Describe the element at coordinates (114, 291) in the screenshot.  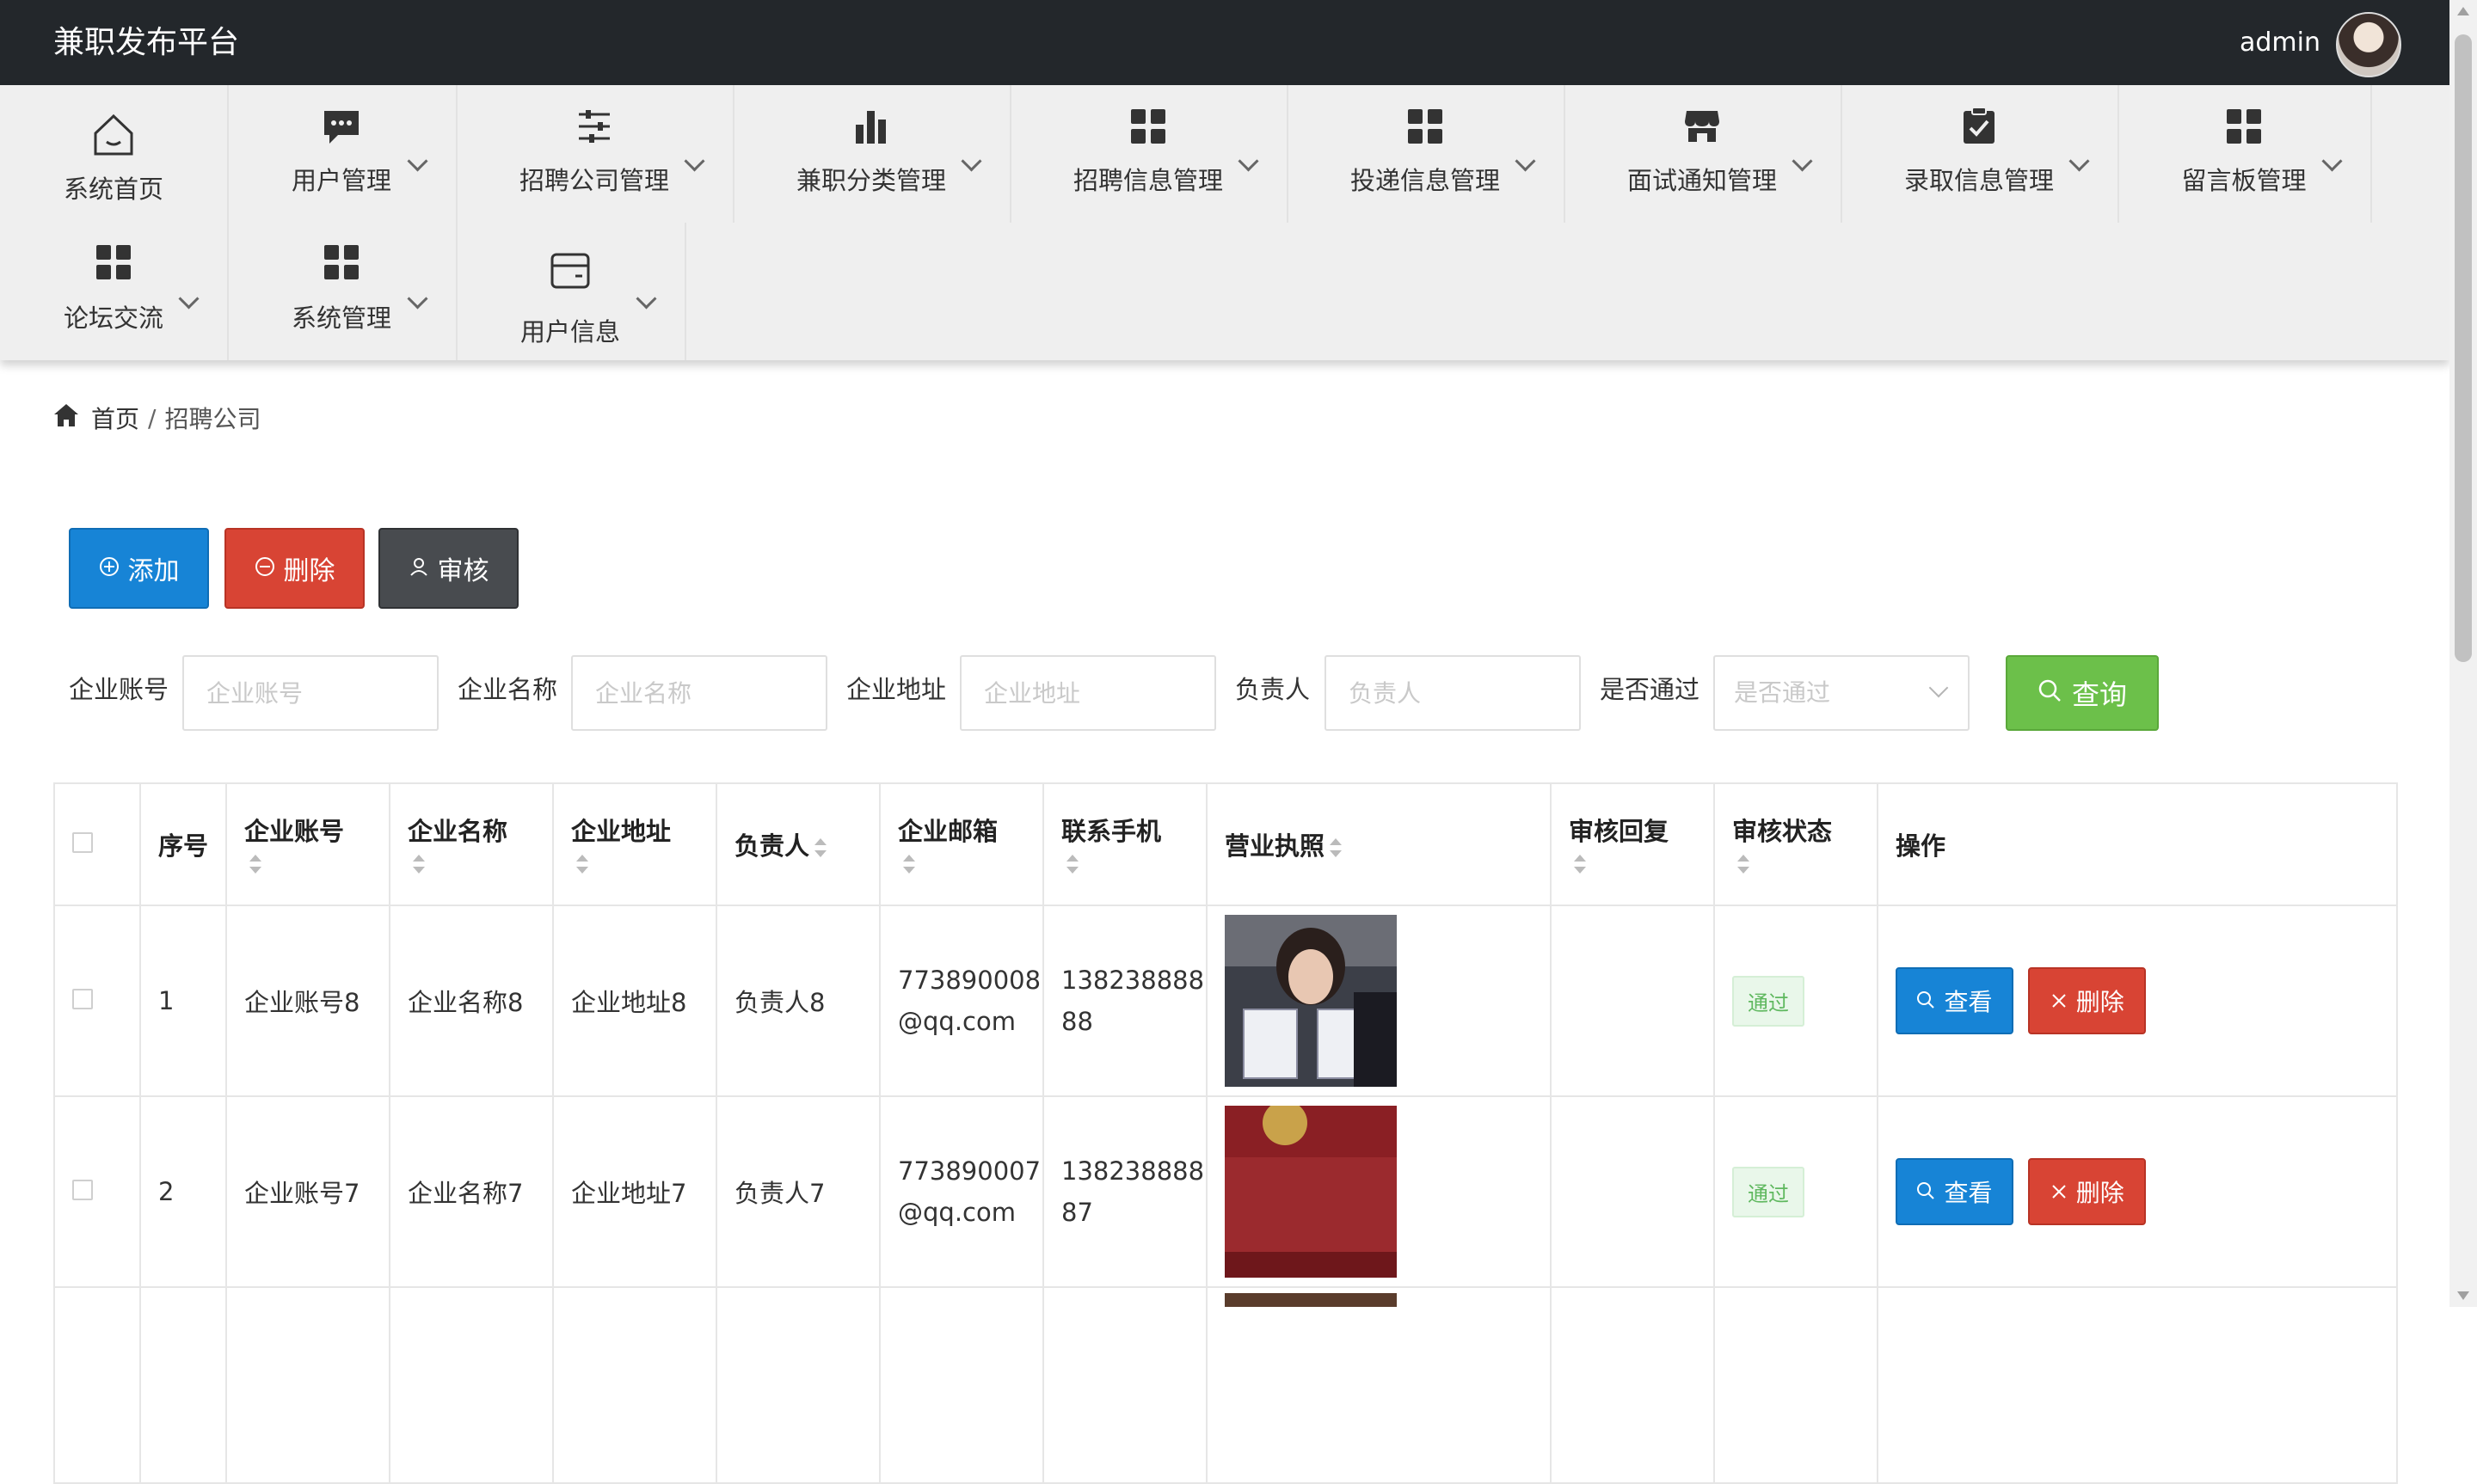
I see `menu-item-forum: 论坛交流` at that location.